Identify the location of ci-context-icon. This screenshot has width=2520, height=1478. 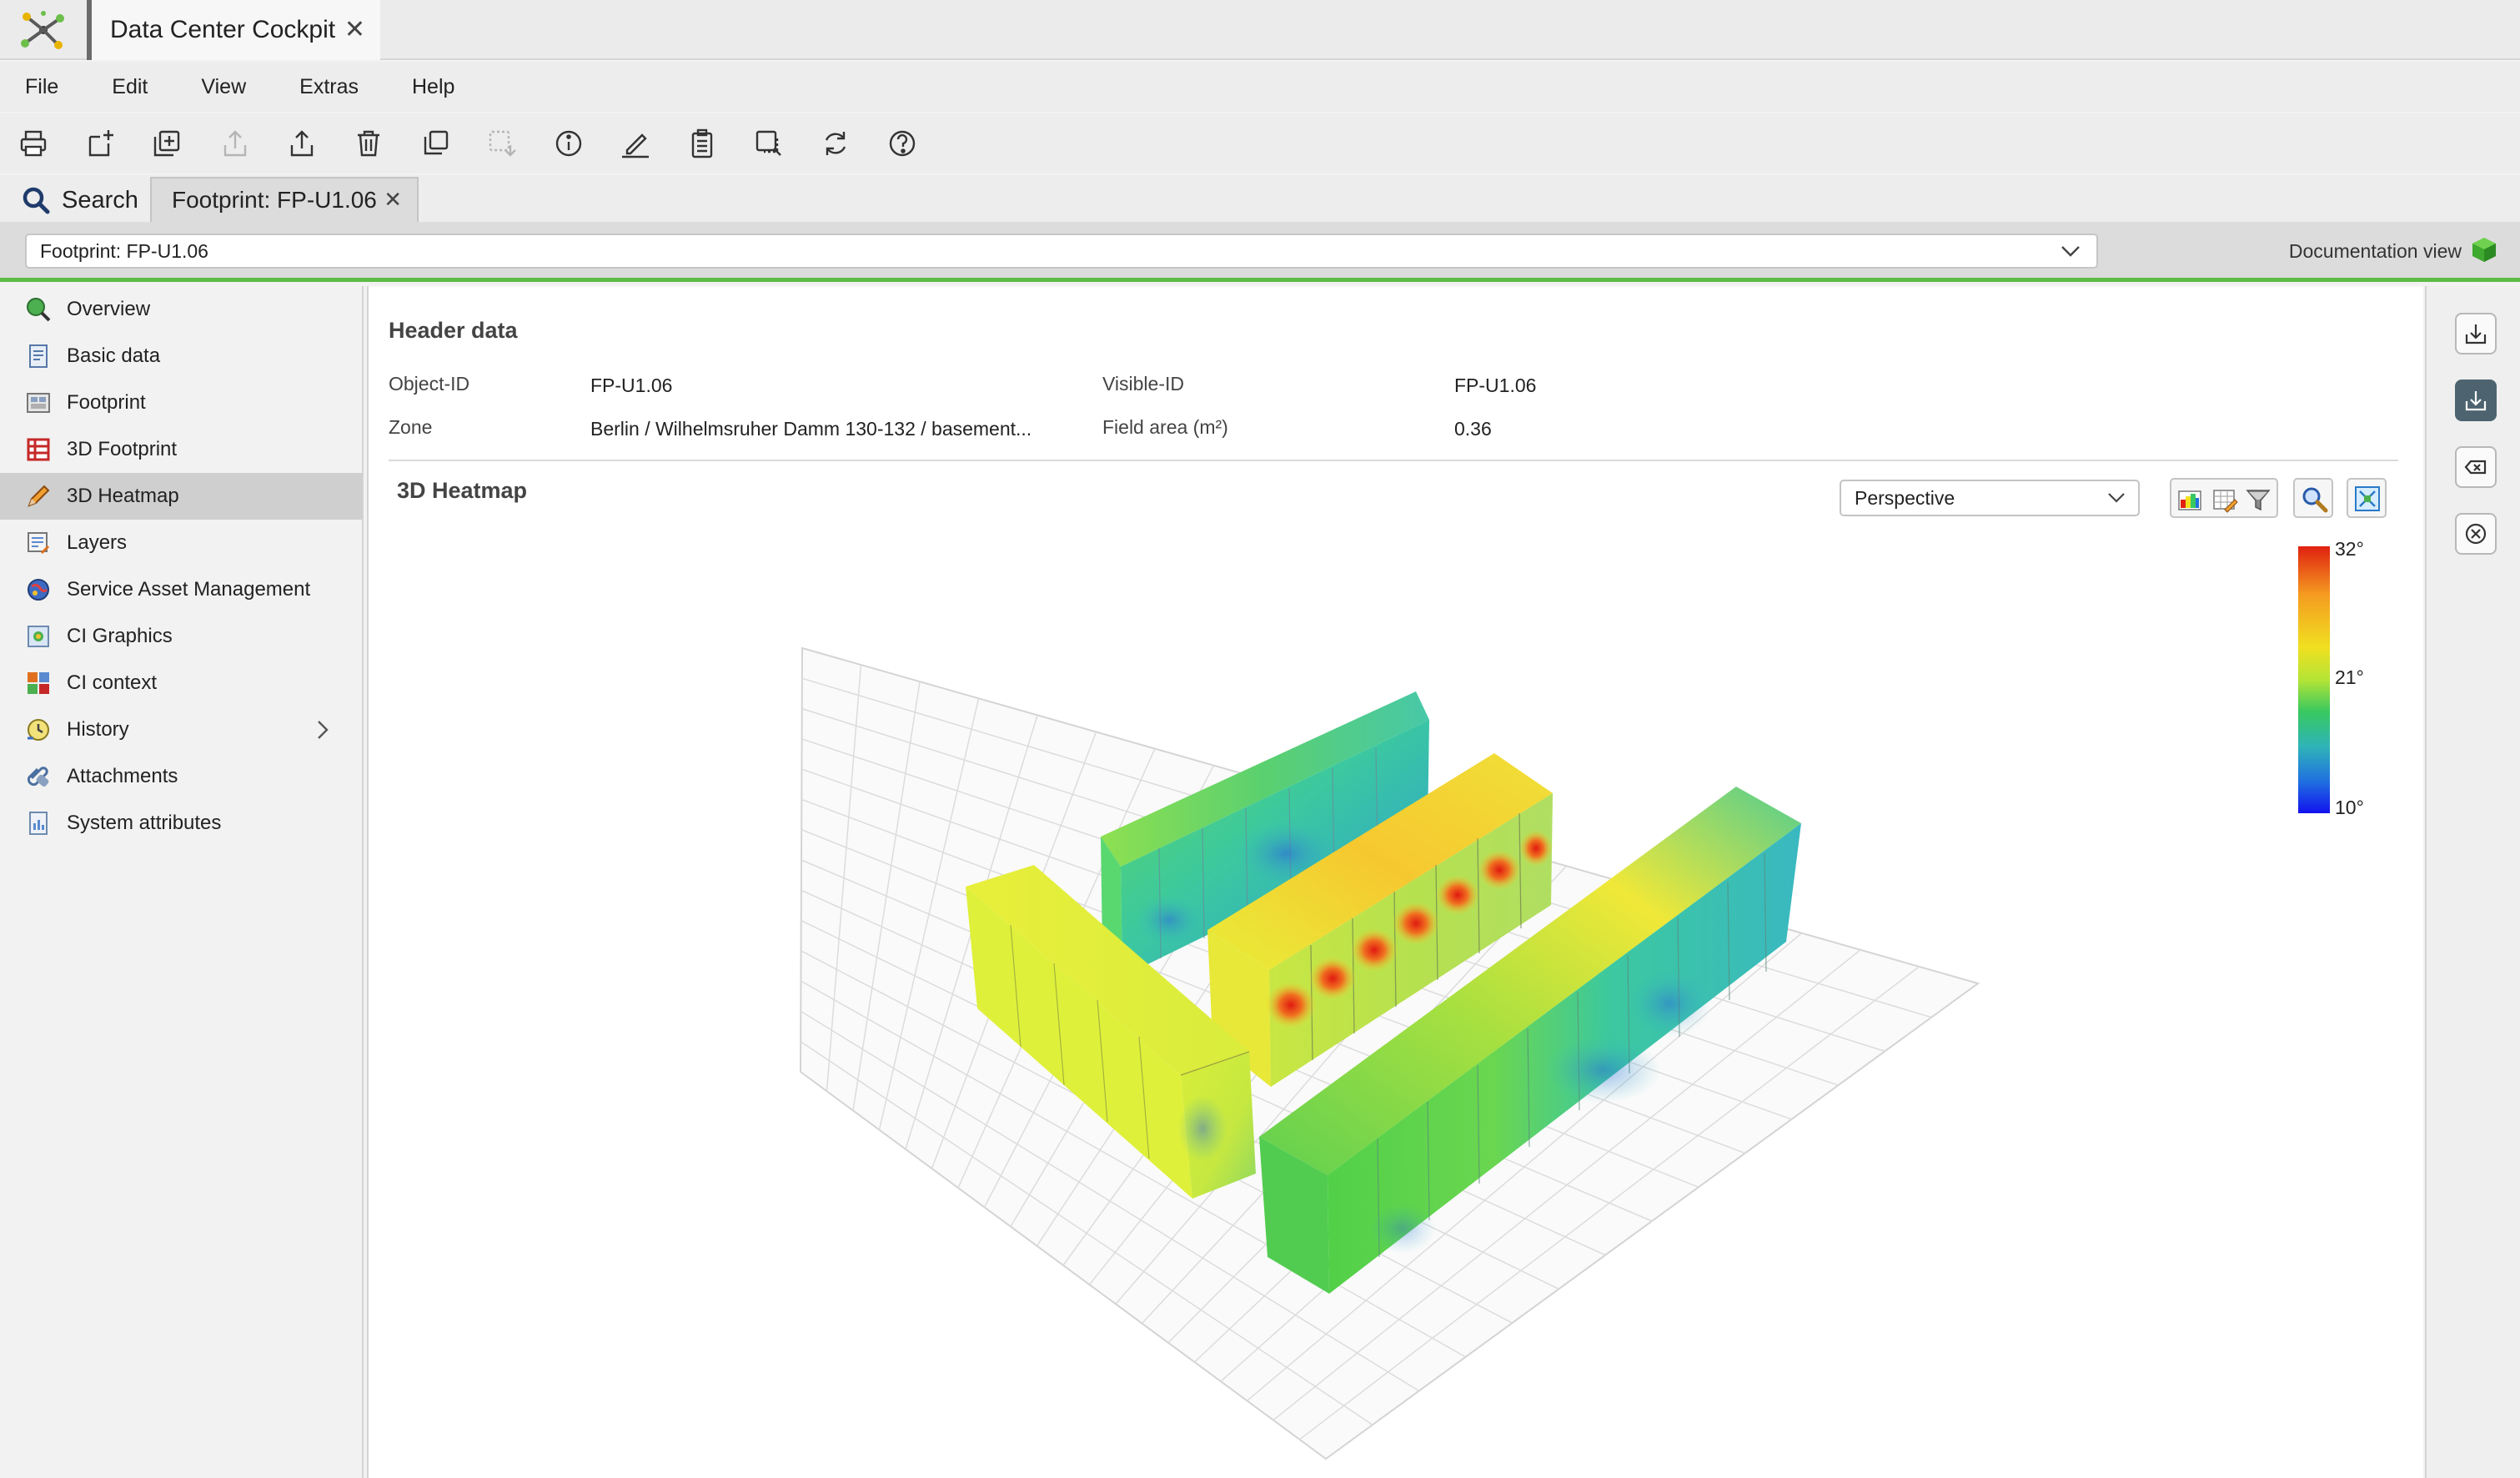
(38, 683).